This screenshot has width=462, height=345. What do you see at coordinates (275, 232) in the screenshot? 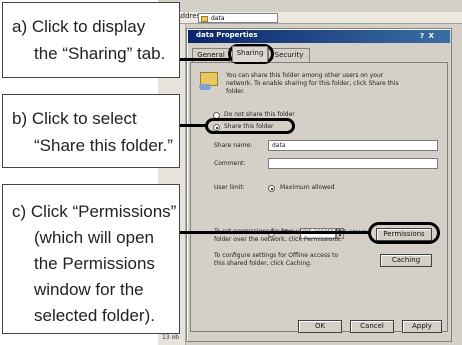
I see `callout-c-leader` at bounding box center [275, 232].